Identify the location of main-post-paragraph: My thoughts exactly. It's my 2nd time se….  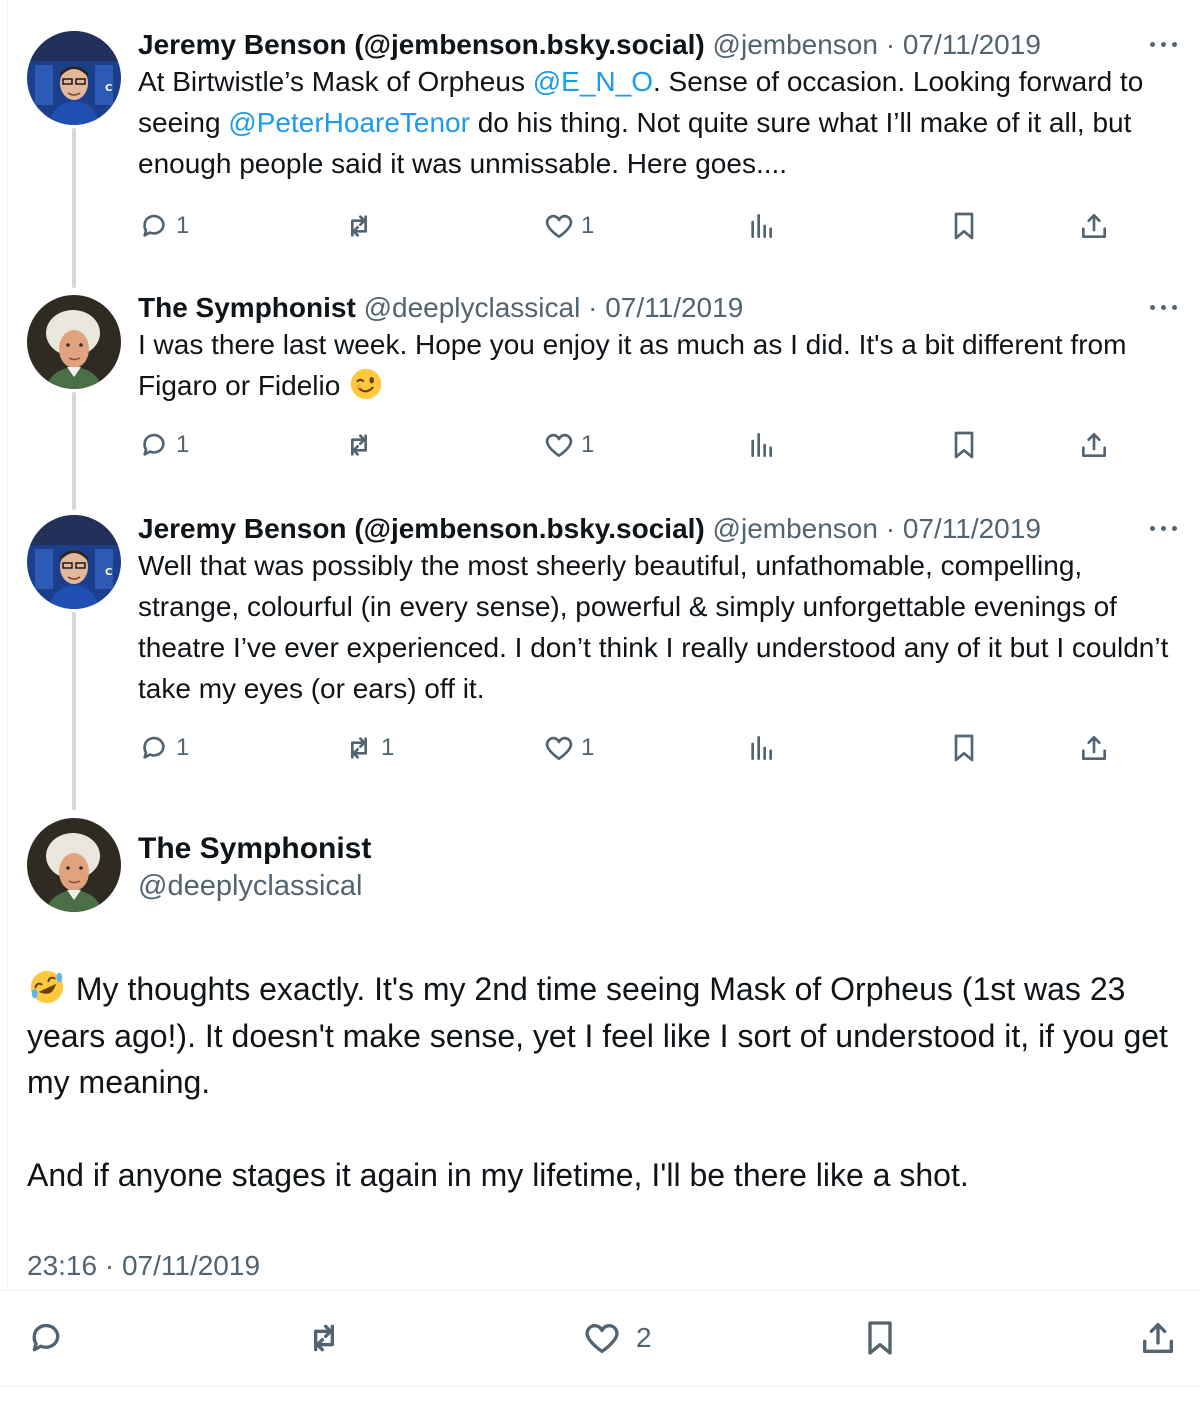
(602, 1036).